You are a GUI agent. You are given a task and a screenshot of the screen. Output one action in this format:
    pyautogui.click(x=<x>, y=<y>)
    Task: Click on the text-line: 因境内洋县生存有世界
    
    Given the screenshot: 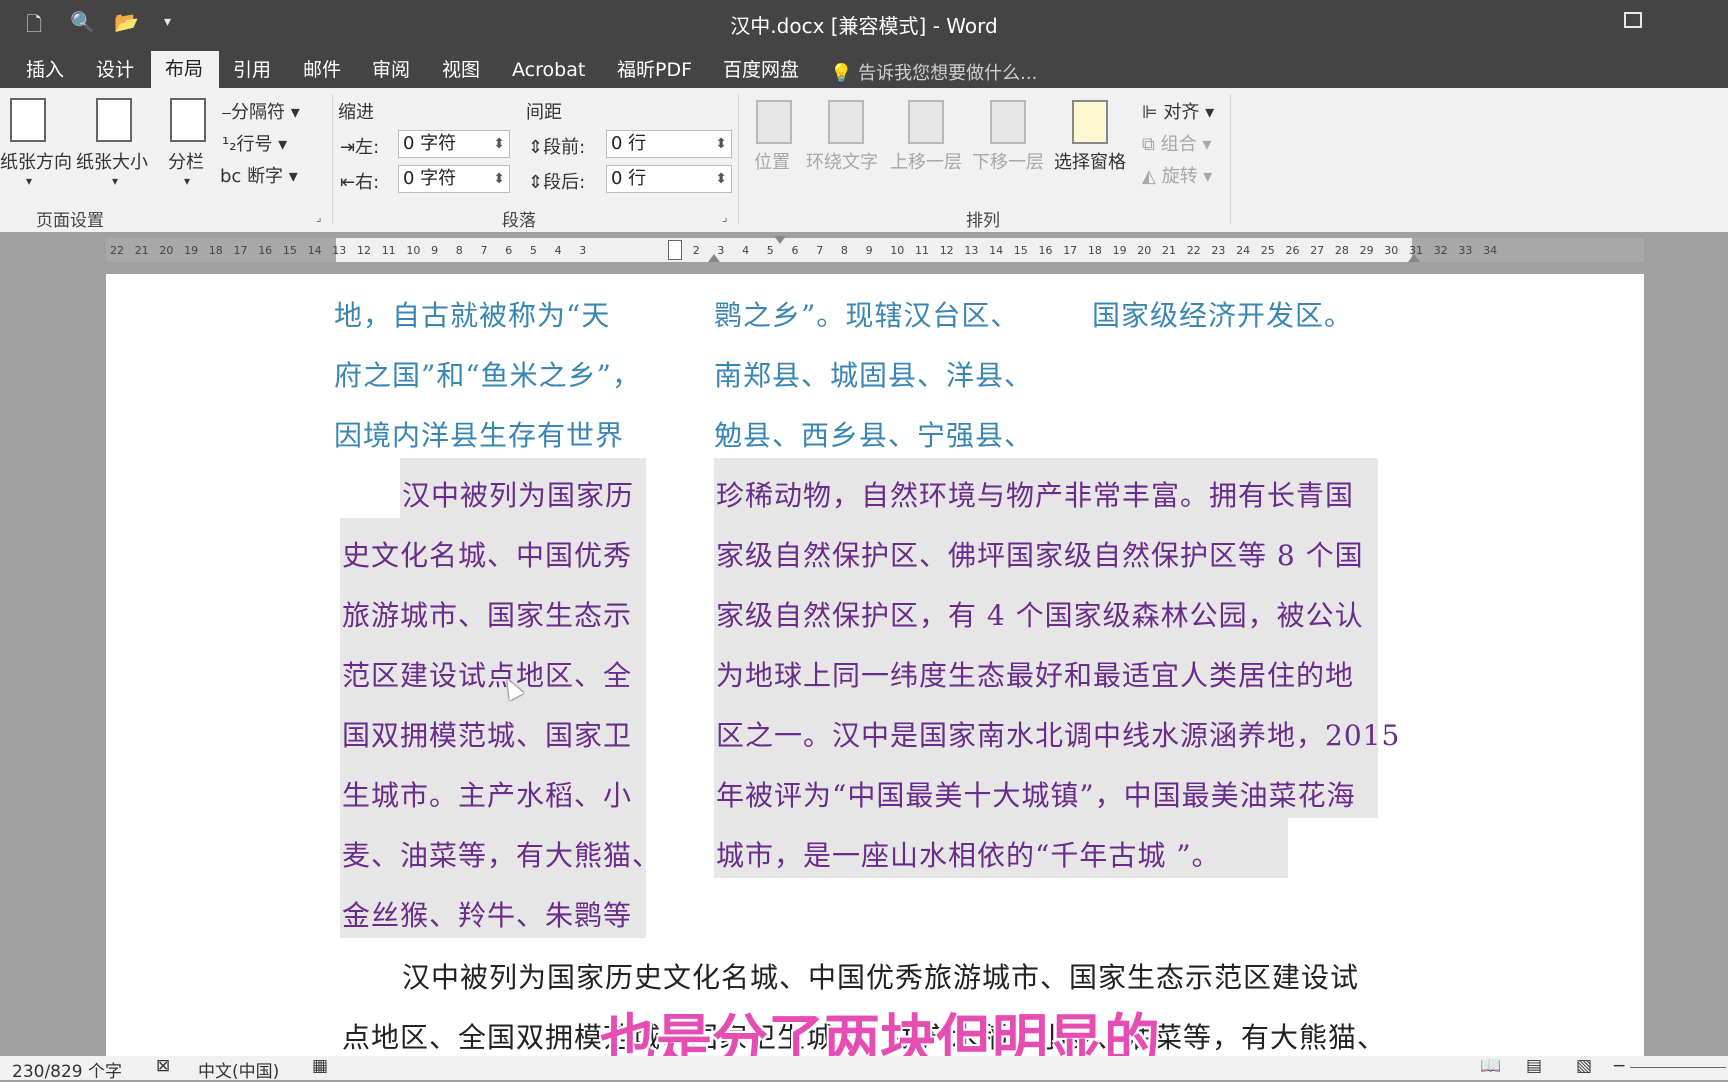 What is the action you would take?
    pyautogui.click(x=479, y=435)
    